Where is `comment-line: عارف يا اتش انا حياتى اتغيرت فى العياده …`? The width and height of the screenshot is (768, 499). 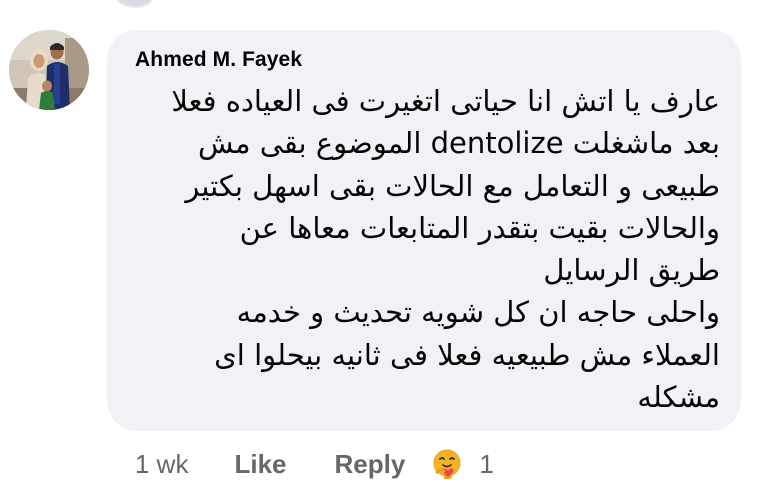
comment-line: عارف يا اتش انا حياتى اتغيرت فى العياده … is located at coordinates (445, 101).